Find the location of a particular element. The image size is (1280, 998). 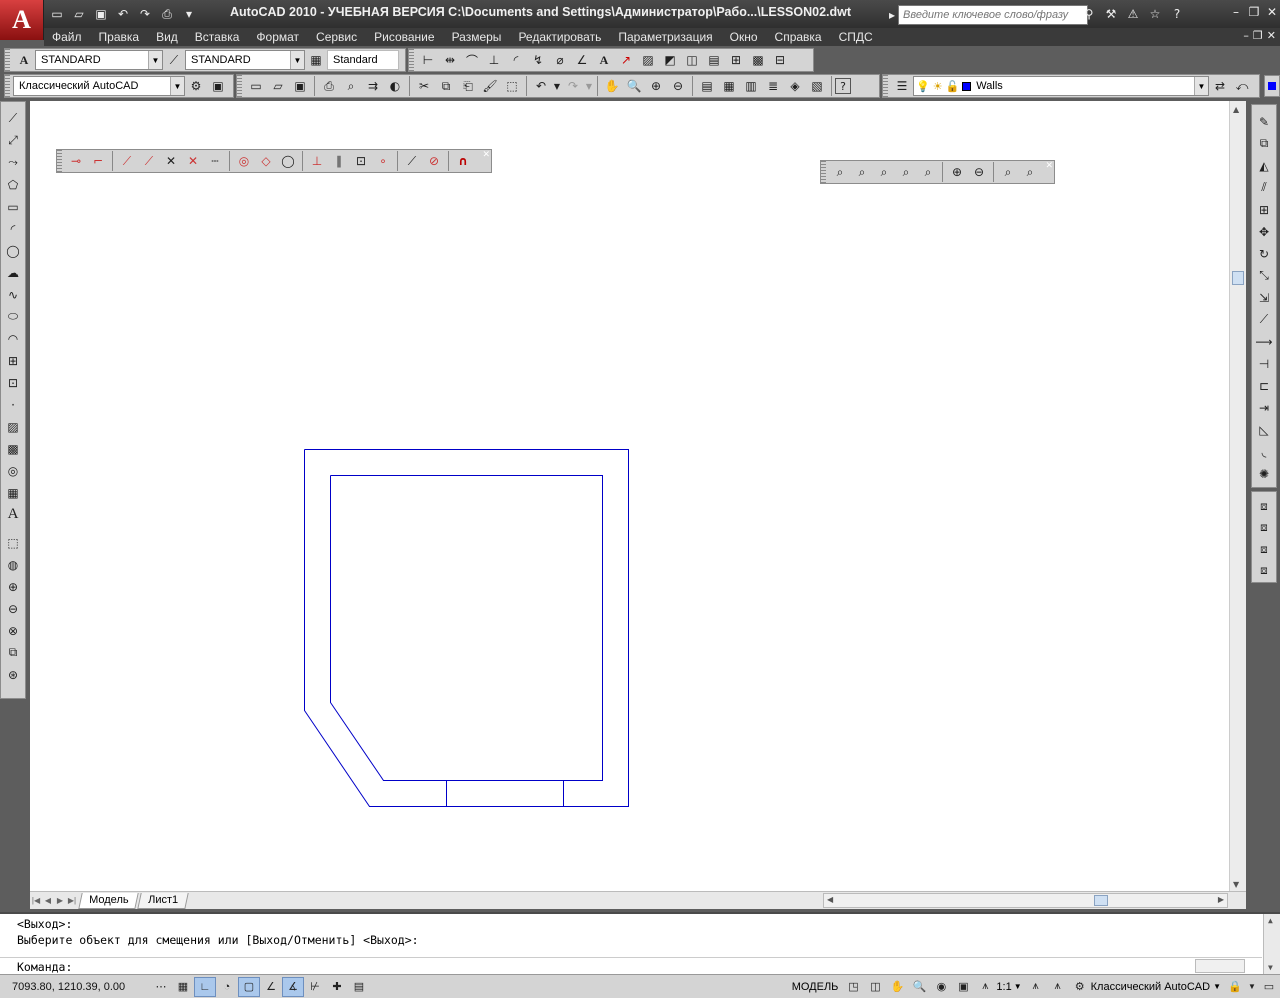

array-icon: ⊞ is located at coordinates (1264, 209).